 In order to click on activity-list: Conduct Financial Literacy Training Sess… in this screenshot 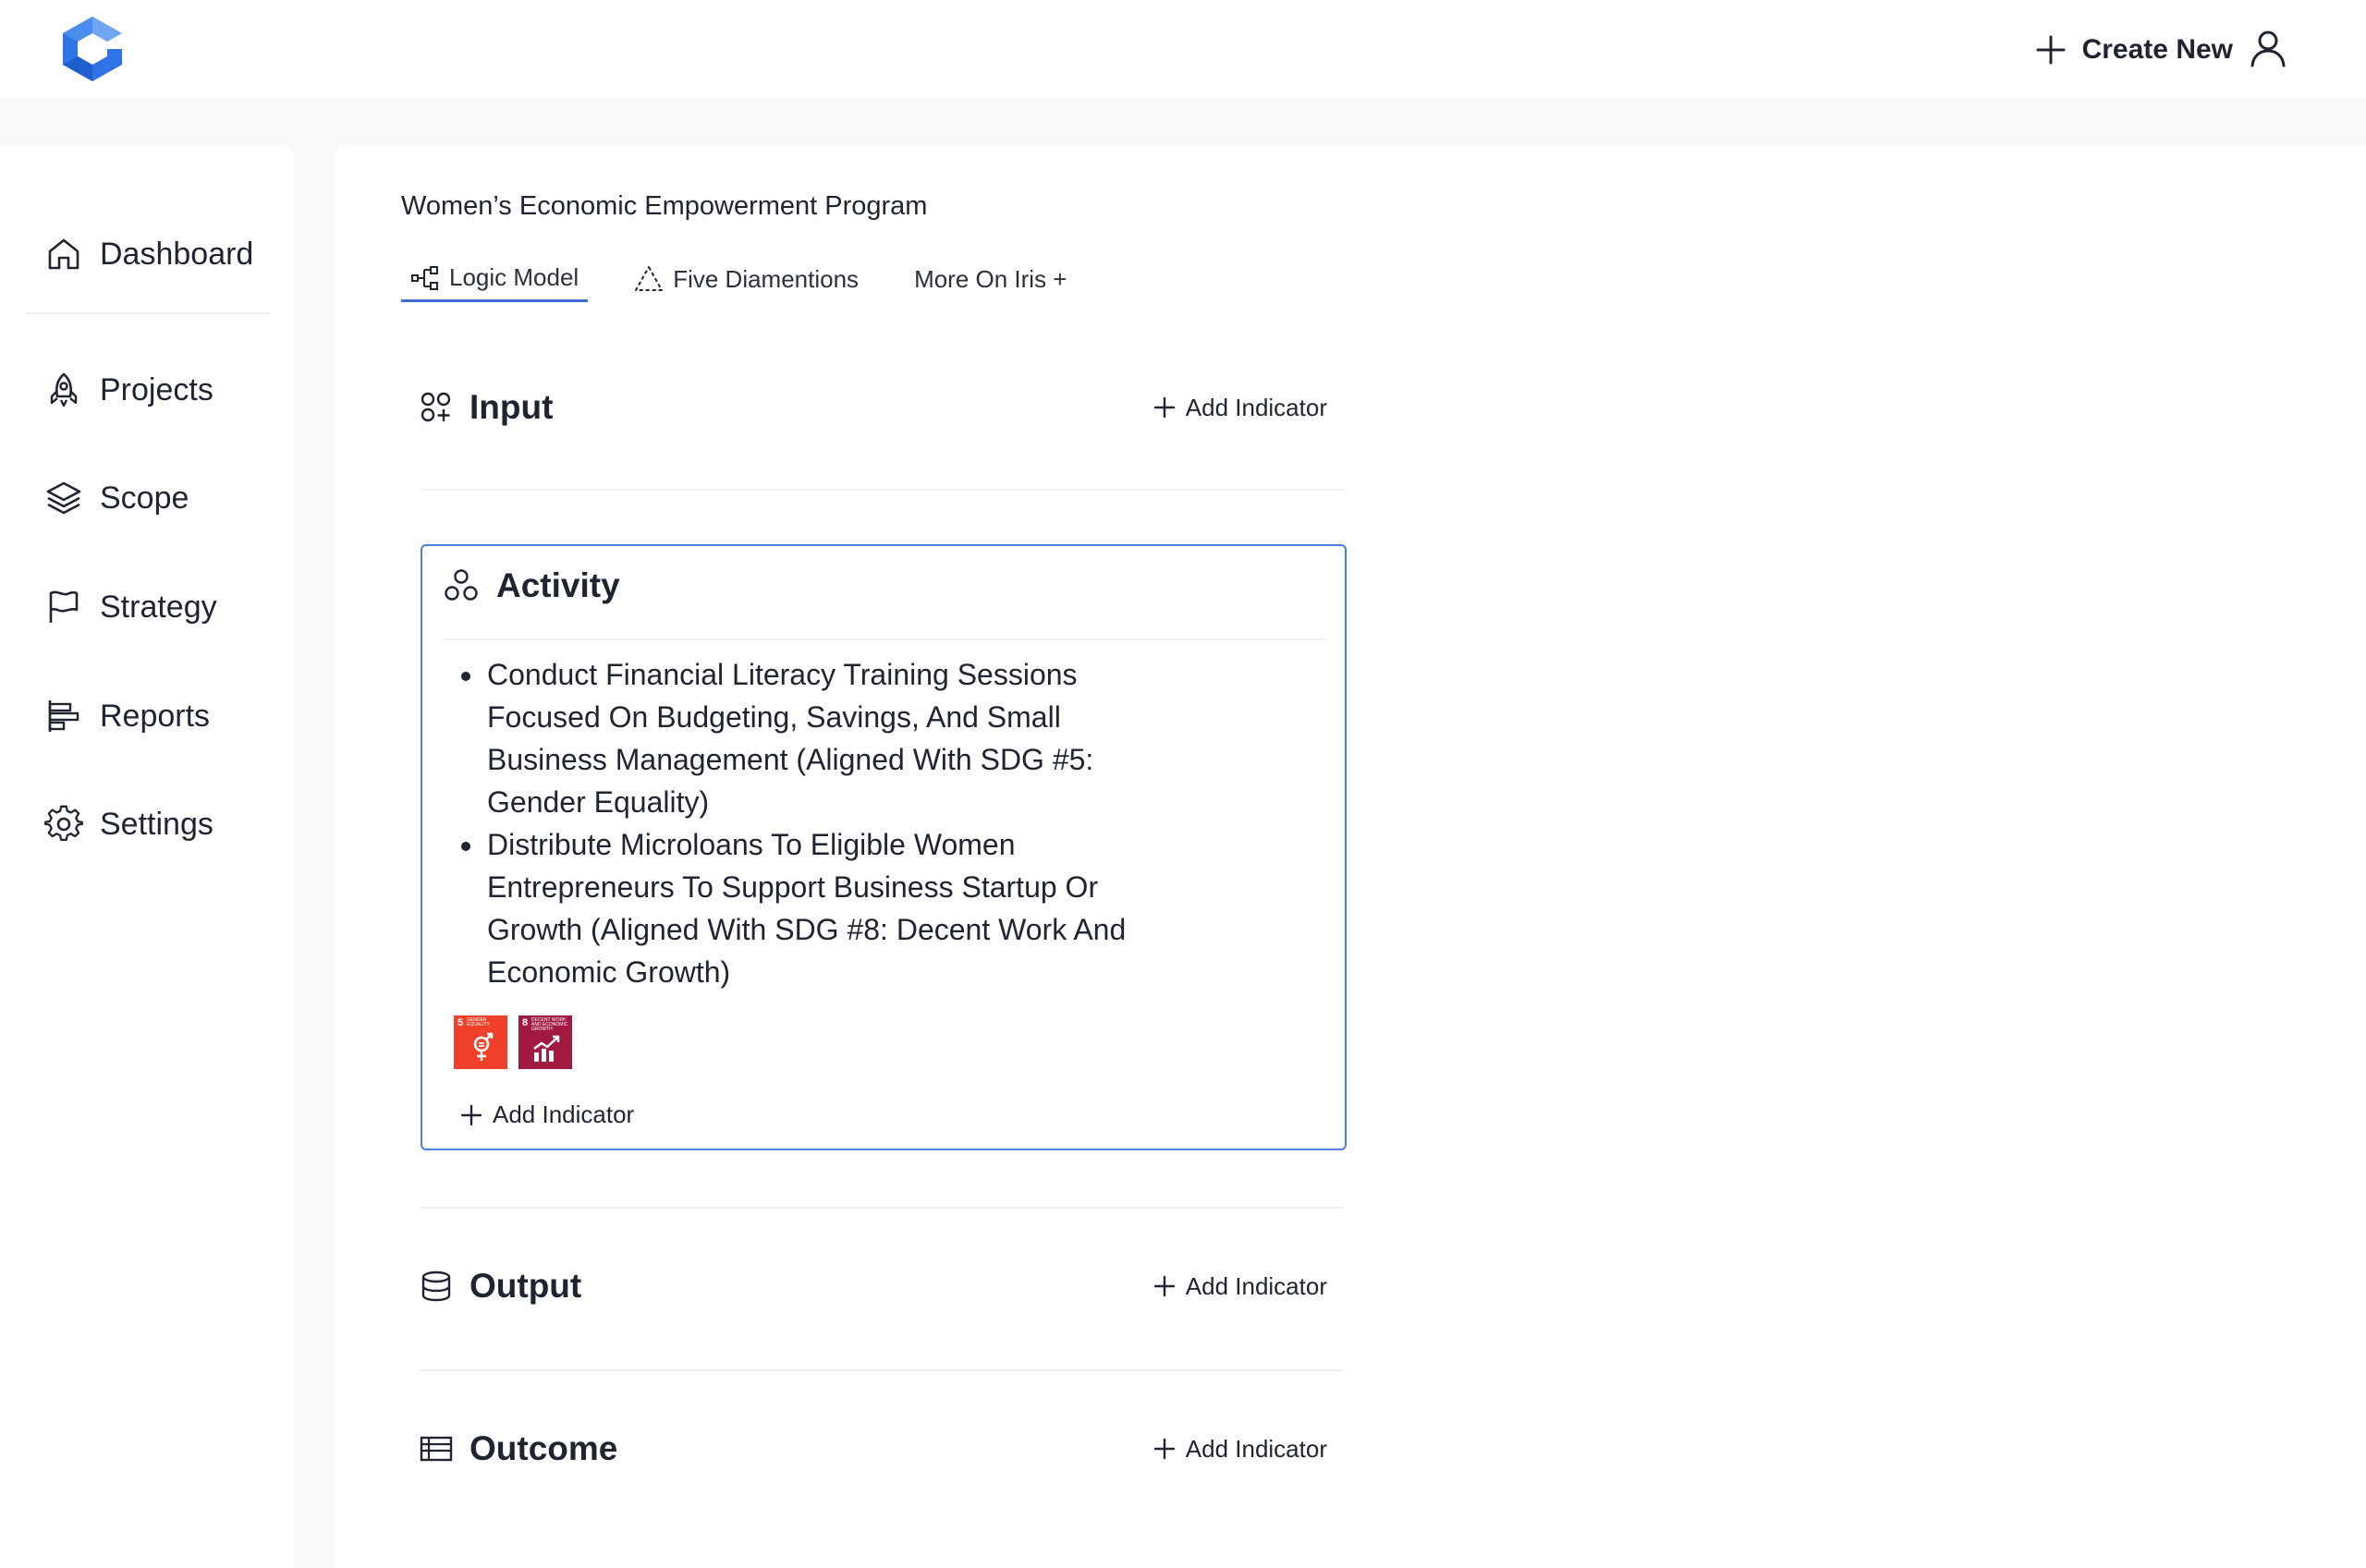, I will do `click(803, 823)`.